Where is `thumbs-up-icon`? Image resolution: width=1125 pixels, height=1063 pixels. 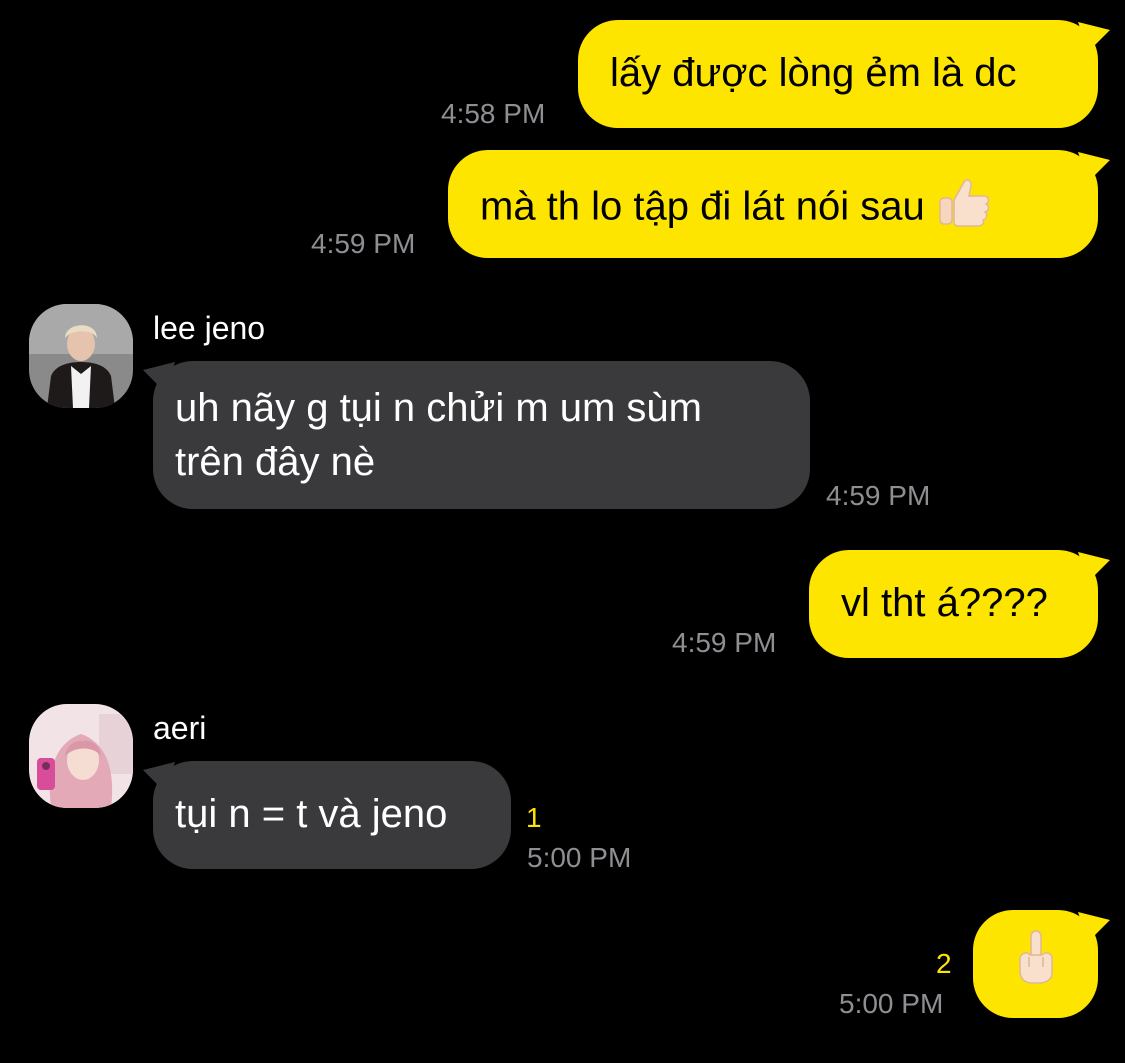
thumbs-up-icon is located at coordinates (964, 209).